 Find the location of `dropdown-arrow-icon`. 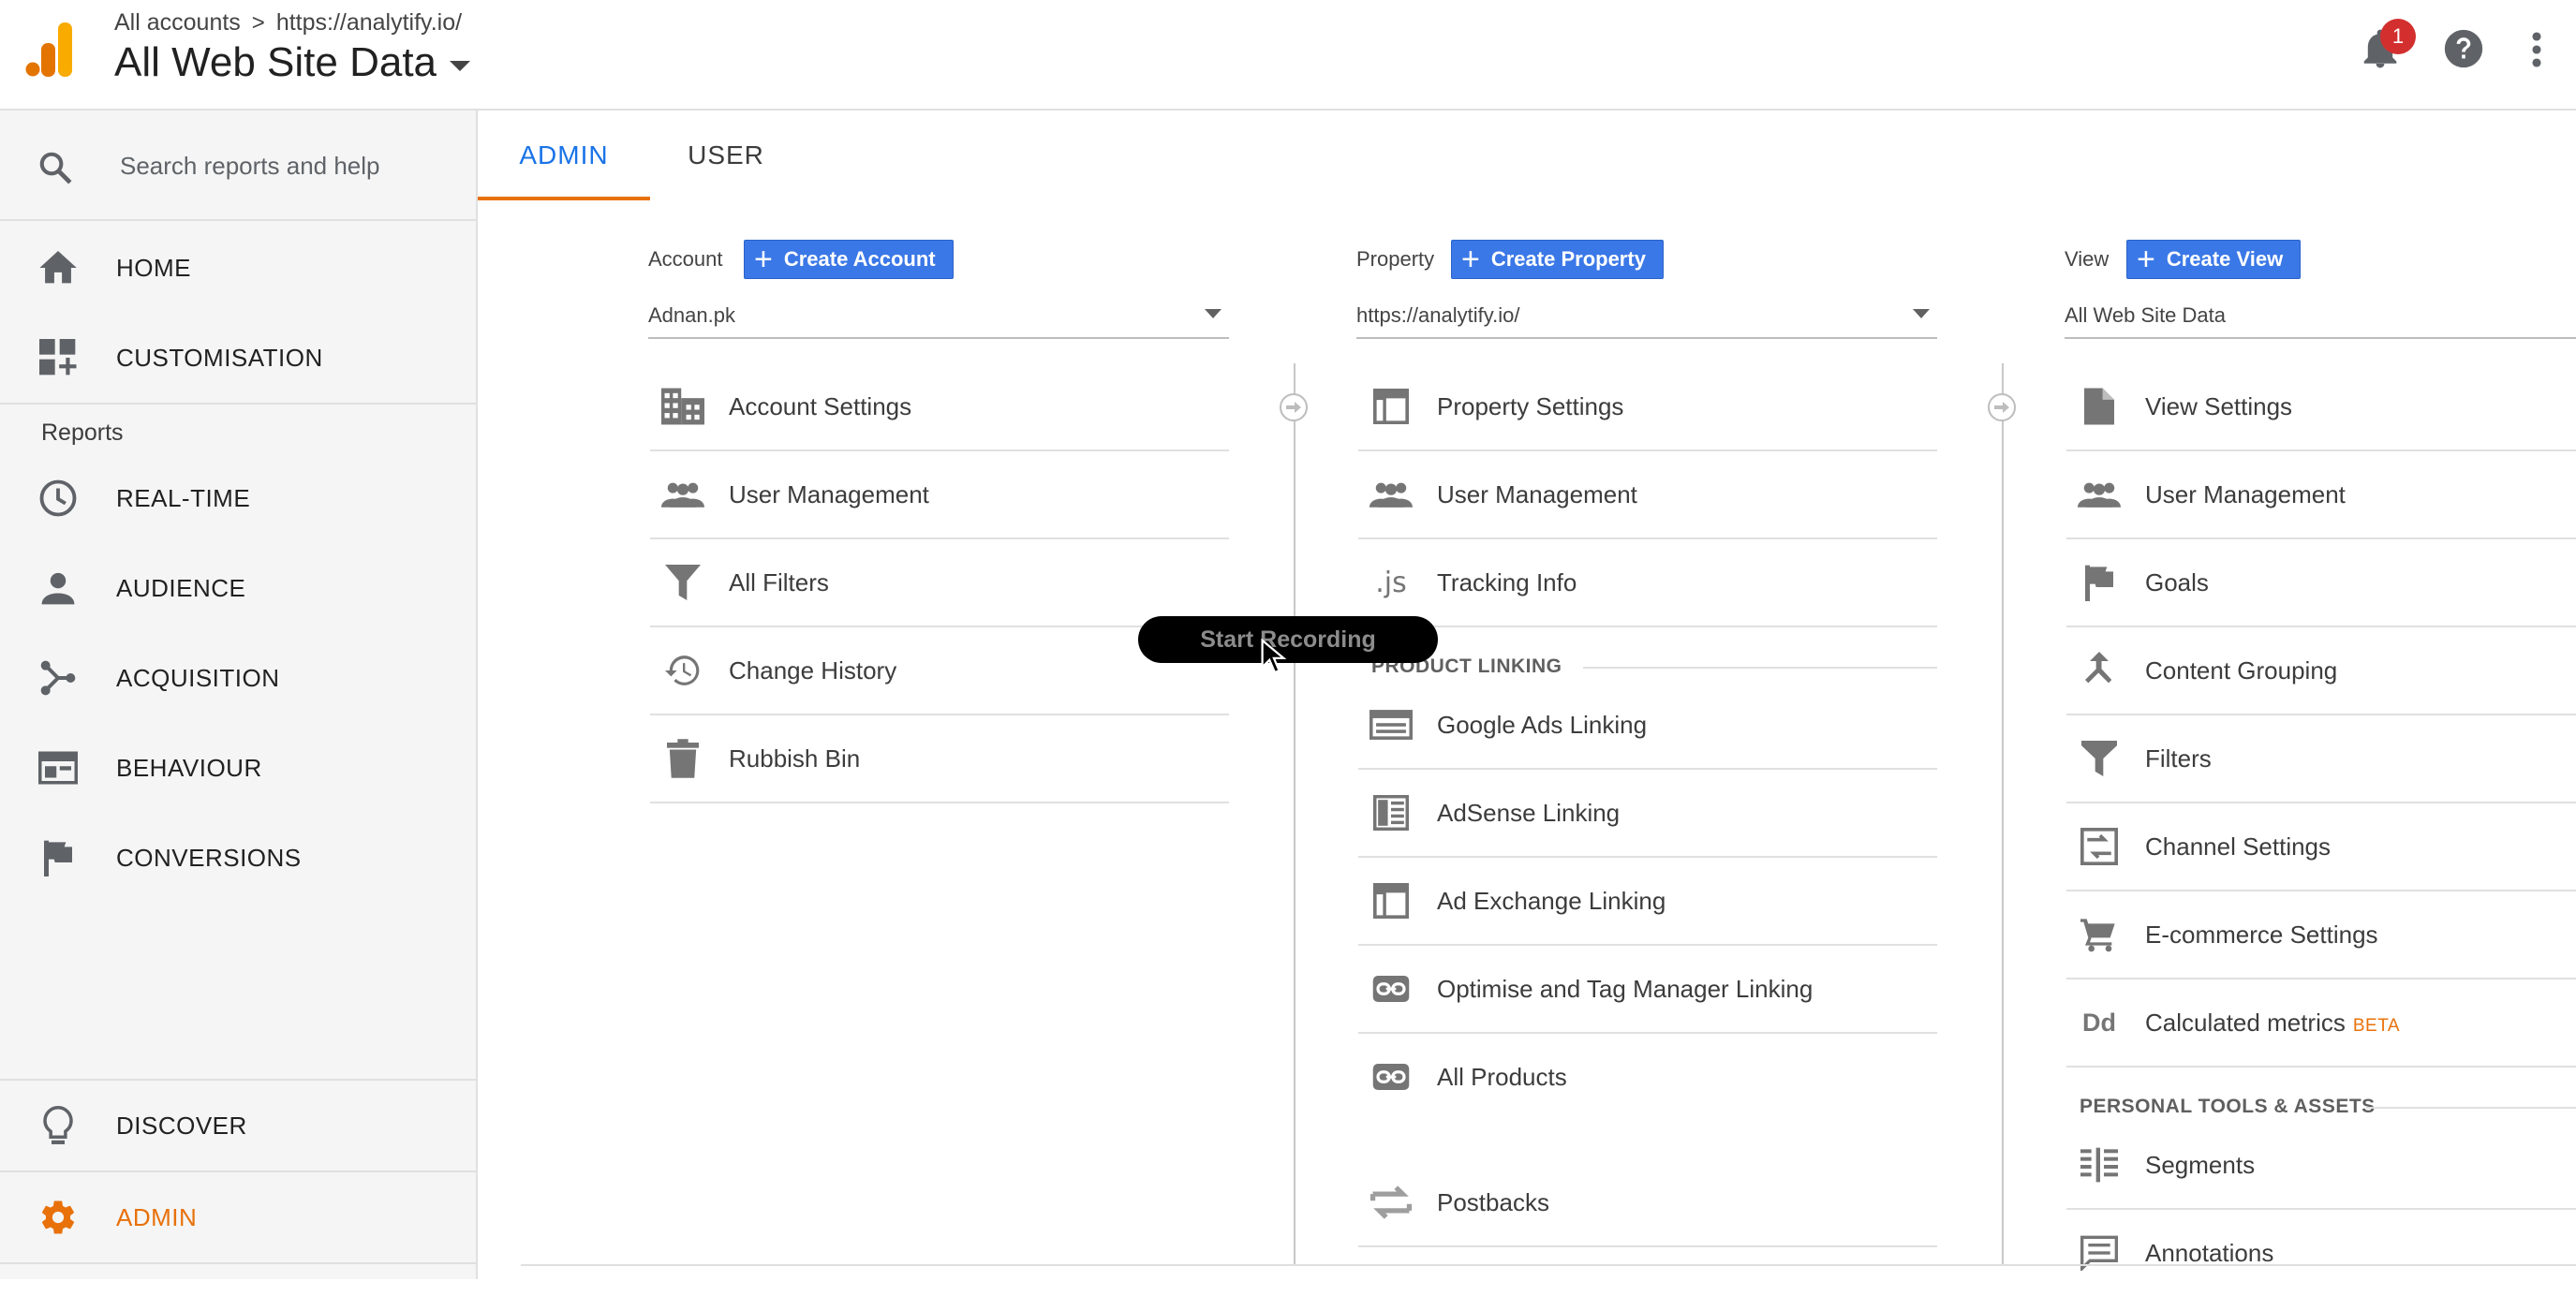

dropdown-arrow-icon is located at coordinates (1213, 313).